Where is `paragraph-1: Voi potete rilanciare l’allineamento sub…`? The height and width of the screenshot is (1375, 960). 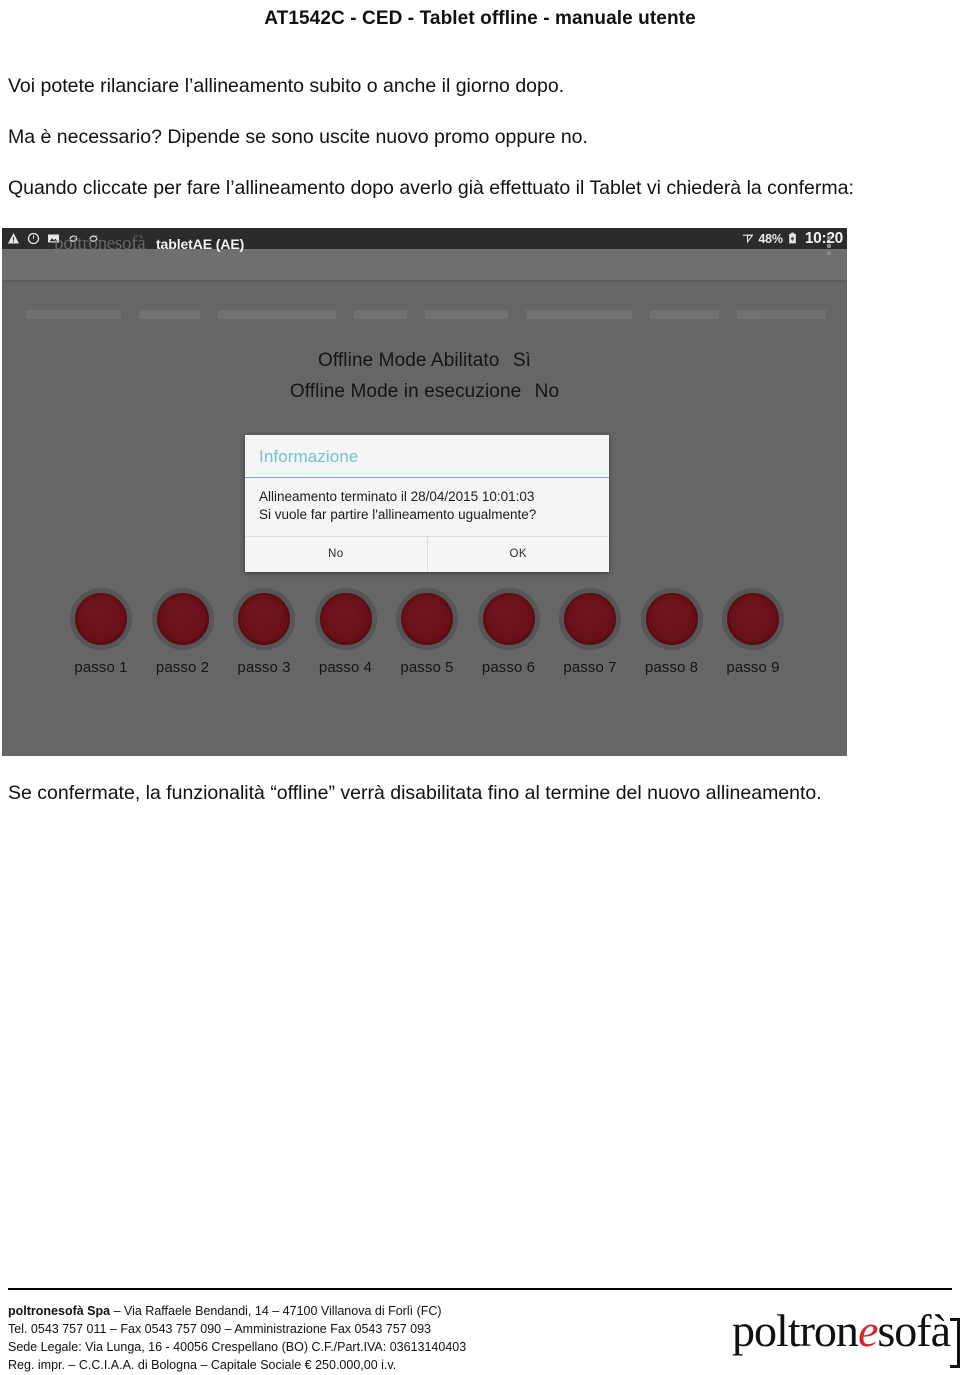 paragraph-1: Voi potete rilanciare l’allineamento sub… is located at coordinates (286, 86).